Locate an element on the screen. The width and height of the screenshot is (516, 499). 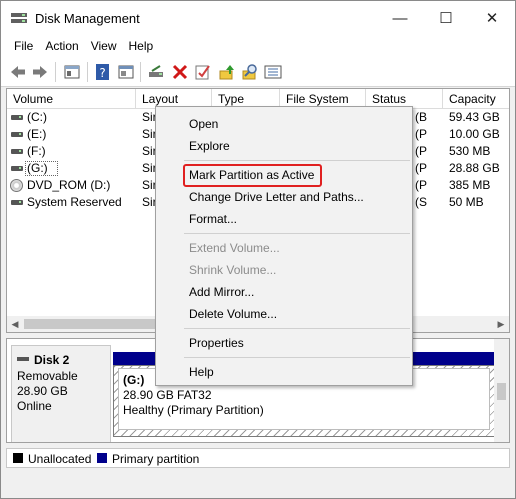
scroll-left-icon: ◀ is located at coordinates (15, 324).